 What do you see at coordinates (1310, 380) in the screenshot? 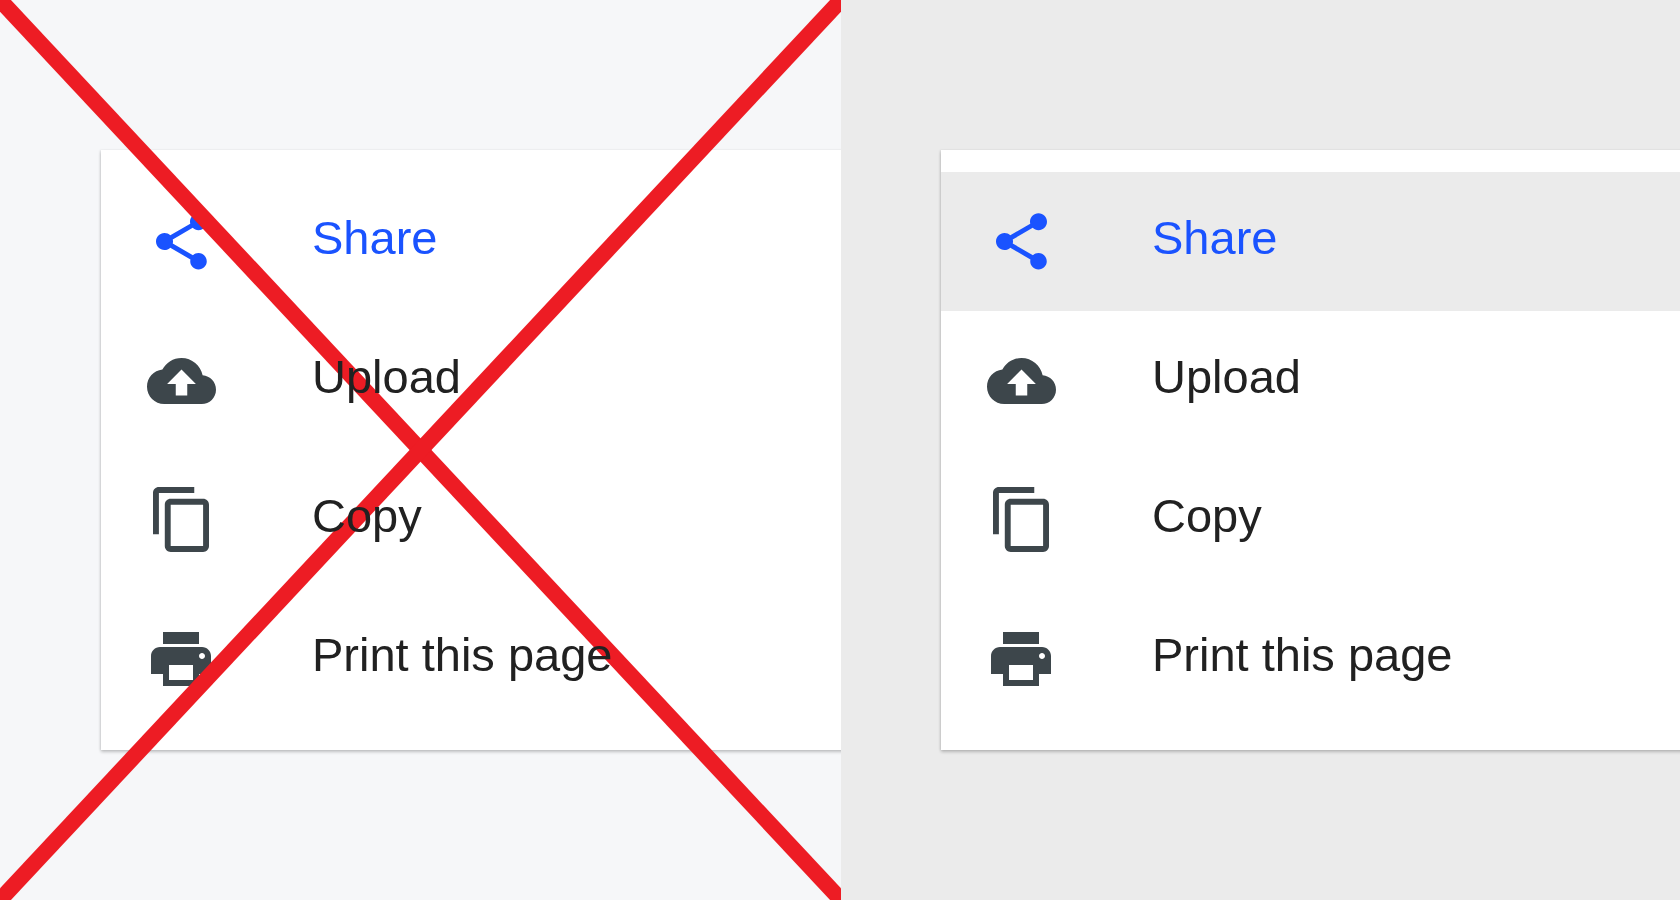
I see `menu-item: Upload` at bounding box center [1310, 380].